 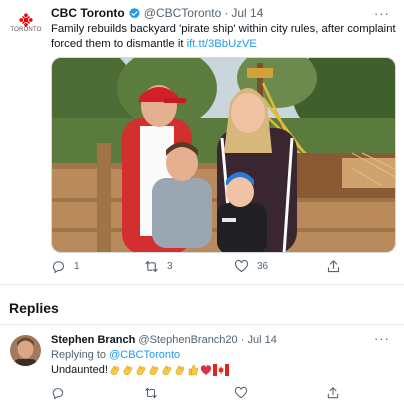 I want to click on thumbs-up-icon, so click(x=193, y=370).